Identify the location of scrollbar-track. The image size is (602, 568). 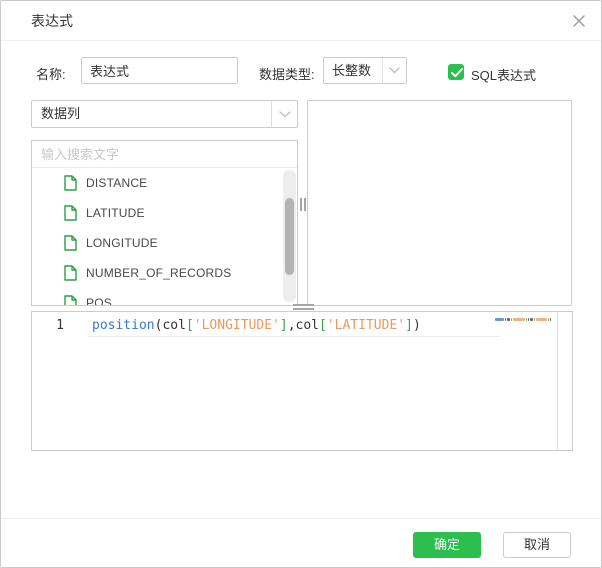
(289, 236).